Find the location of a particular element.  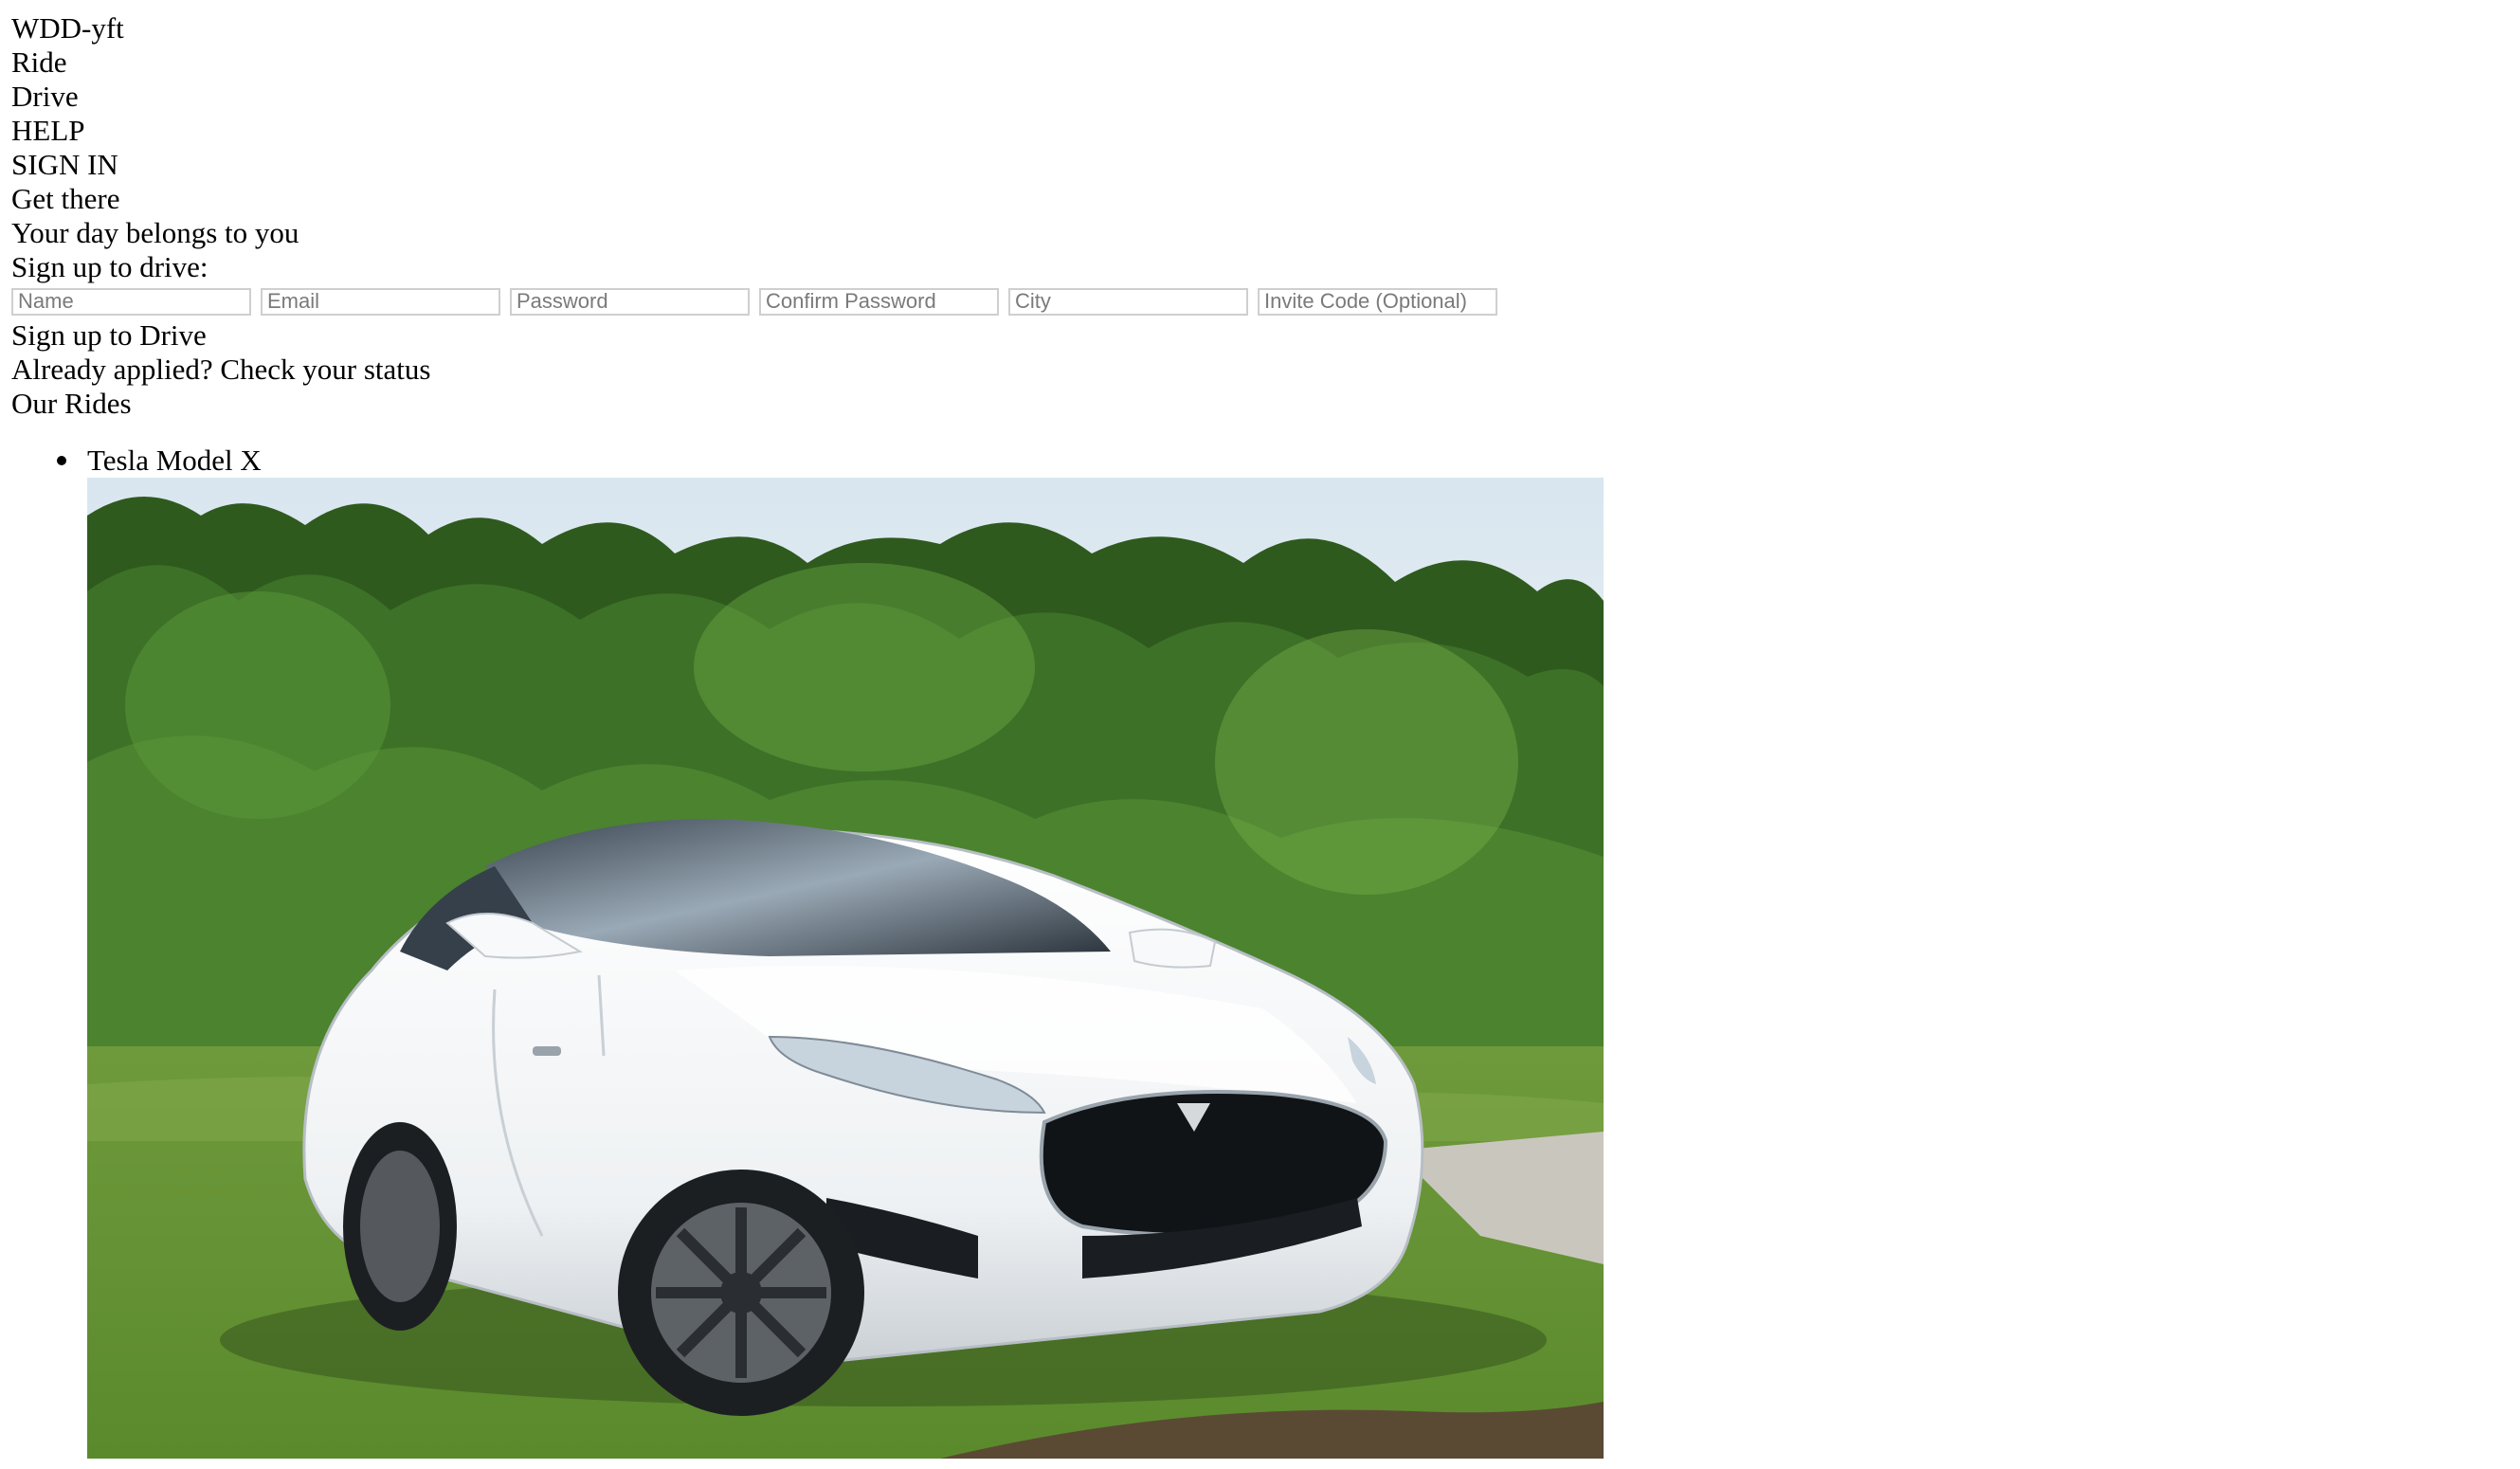

password-field is located at coordinates (630, 302).